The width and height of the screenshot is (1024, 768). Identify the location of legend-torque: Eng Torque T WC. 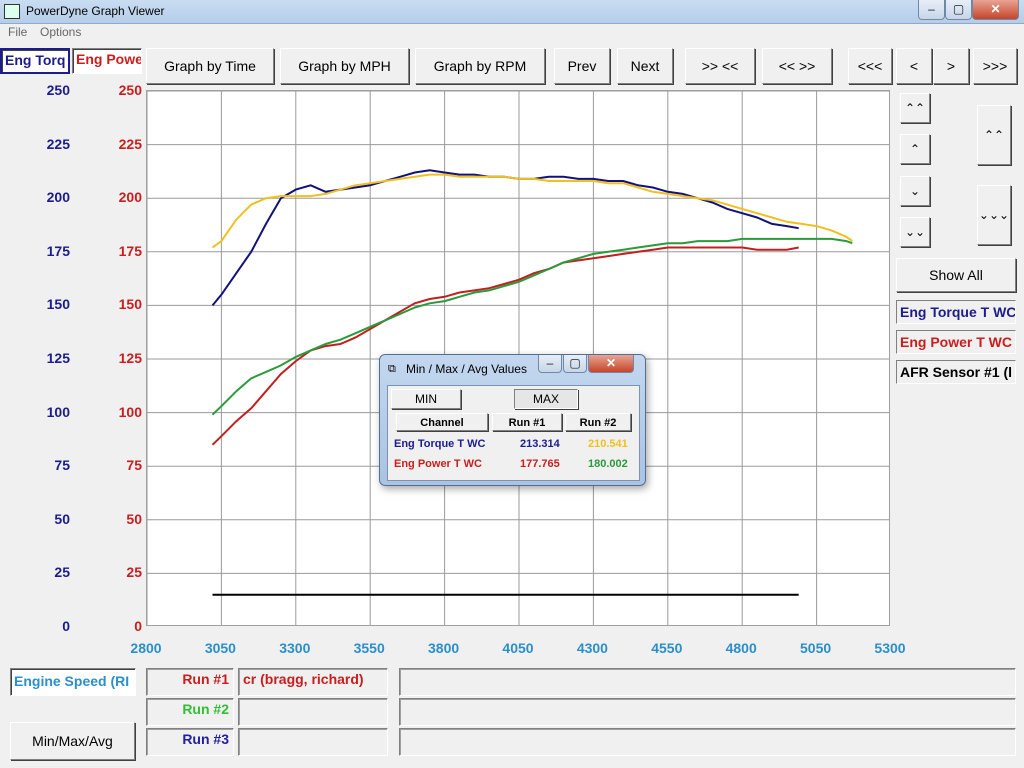
(956, 312).